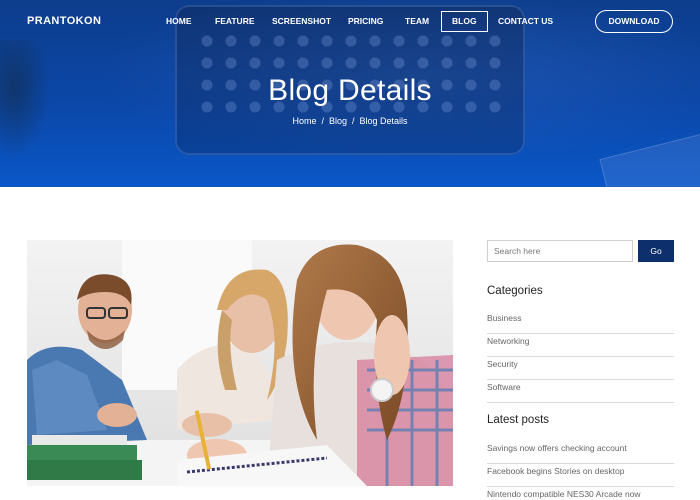 This screenshot has width=700, height=500. I want to click on latest-post-link: Facebook begins Stories on desktop, so click(580, 475).